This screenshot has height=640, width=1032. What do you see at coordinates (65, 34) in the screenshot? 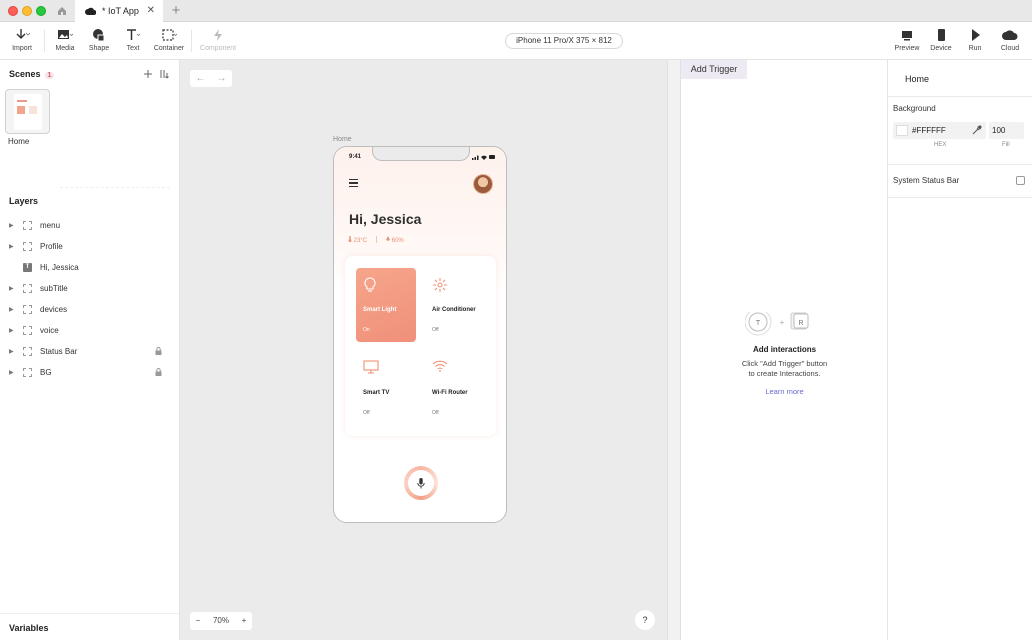
I see `image-icon` at bounding box center [65, 34].